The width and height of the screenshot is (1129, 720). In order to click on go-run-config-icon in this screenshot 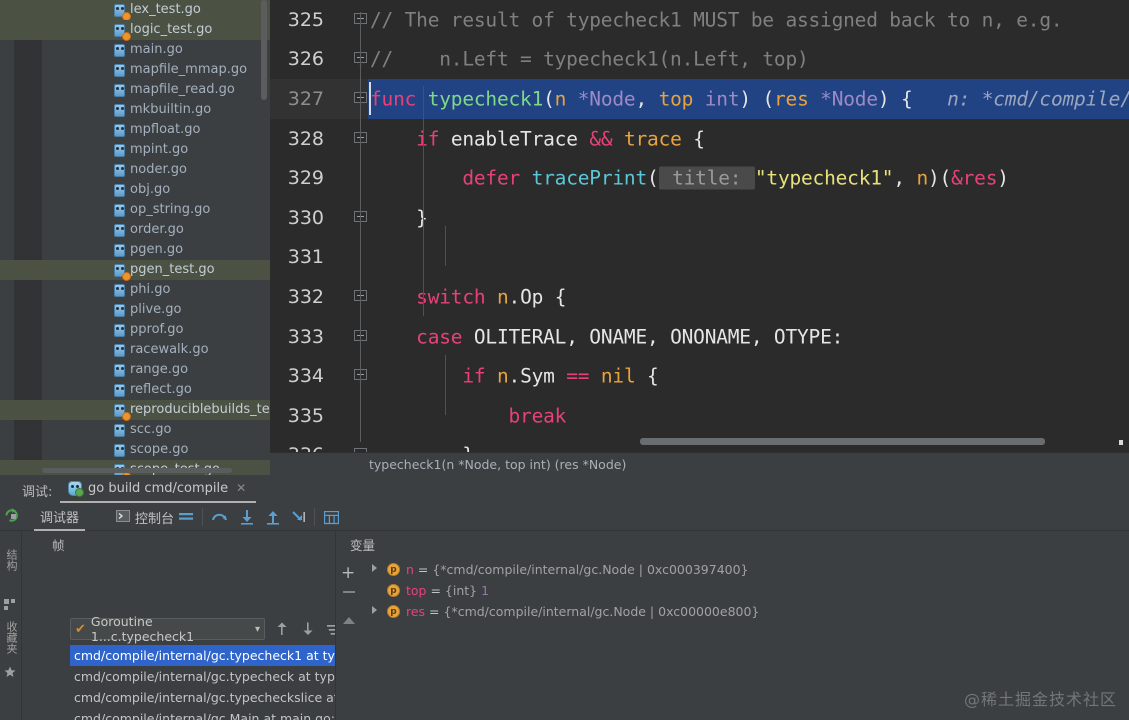, I will do `click(76, 488)`.